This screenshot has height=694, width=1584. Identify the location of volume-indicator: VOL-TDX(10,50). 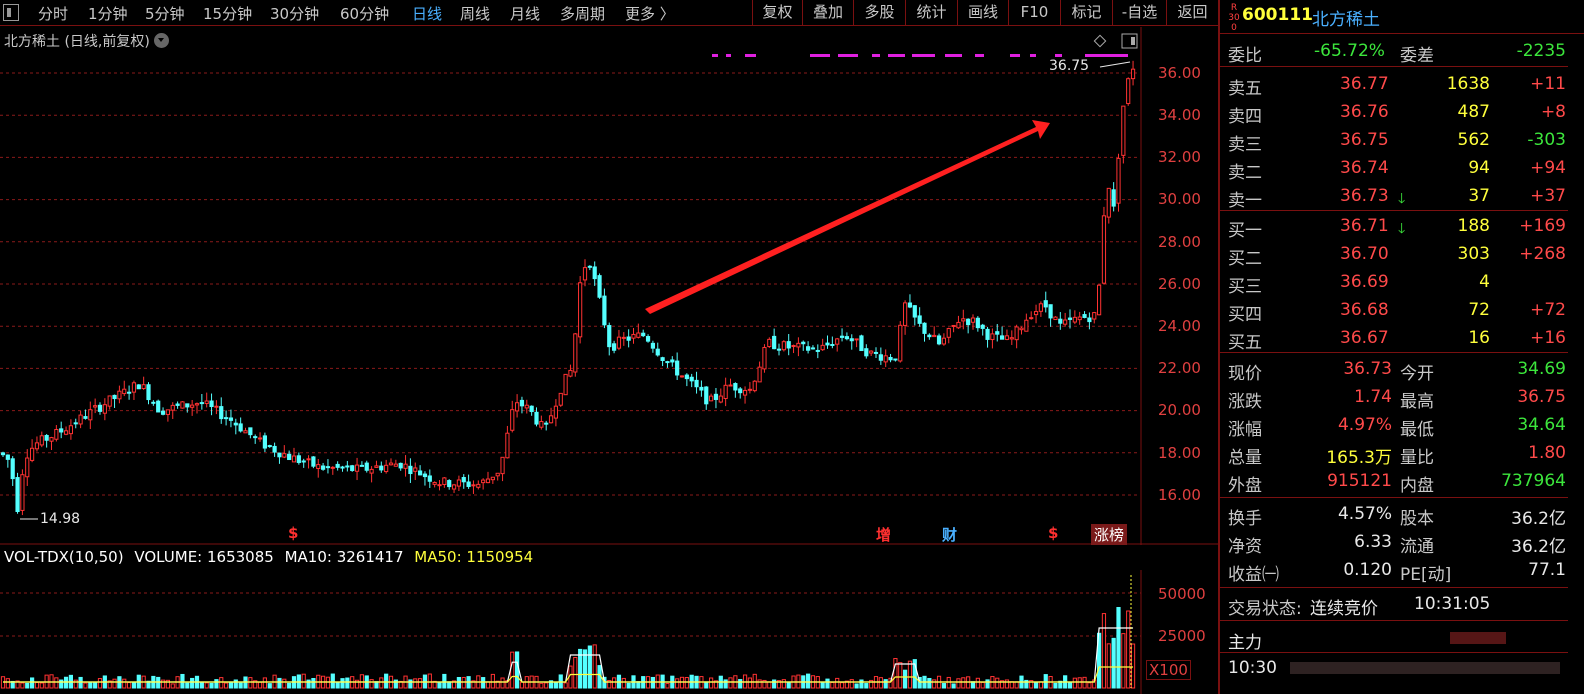
(64, 557).